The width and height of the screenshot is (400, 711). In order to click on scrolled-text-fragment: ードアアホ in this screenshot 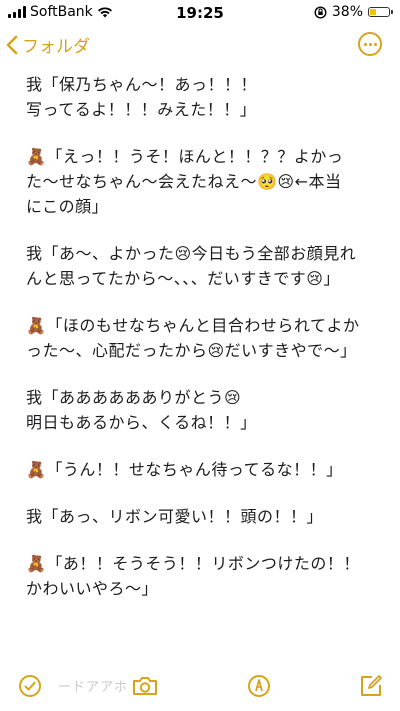, I will do `click(93, 687)`.